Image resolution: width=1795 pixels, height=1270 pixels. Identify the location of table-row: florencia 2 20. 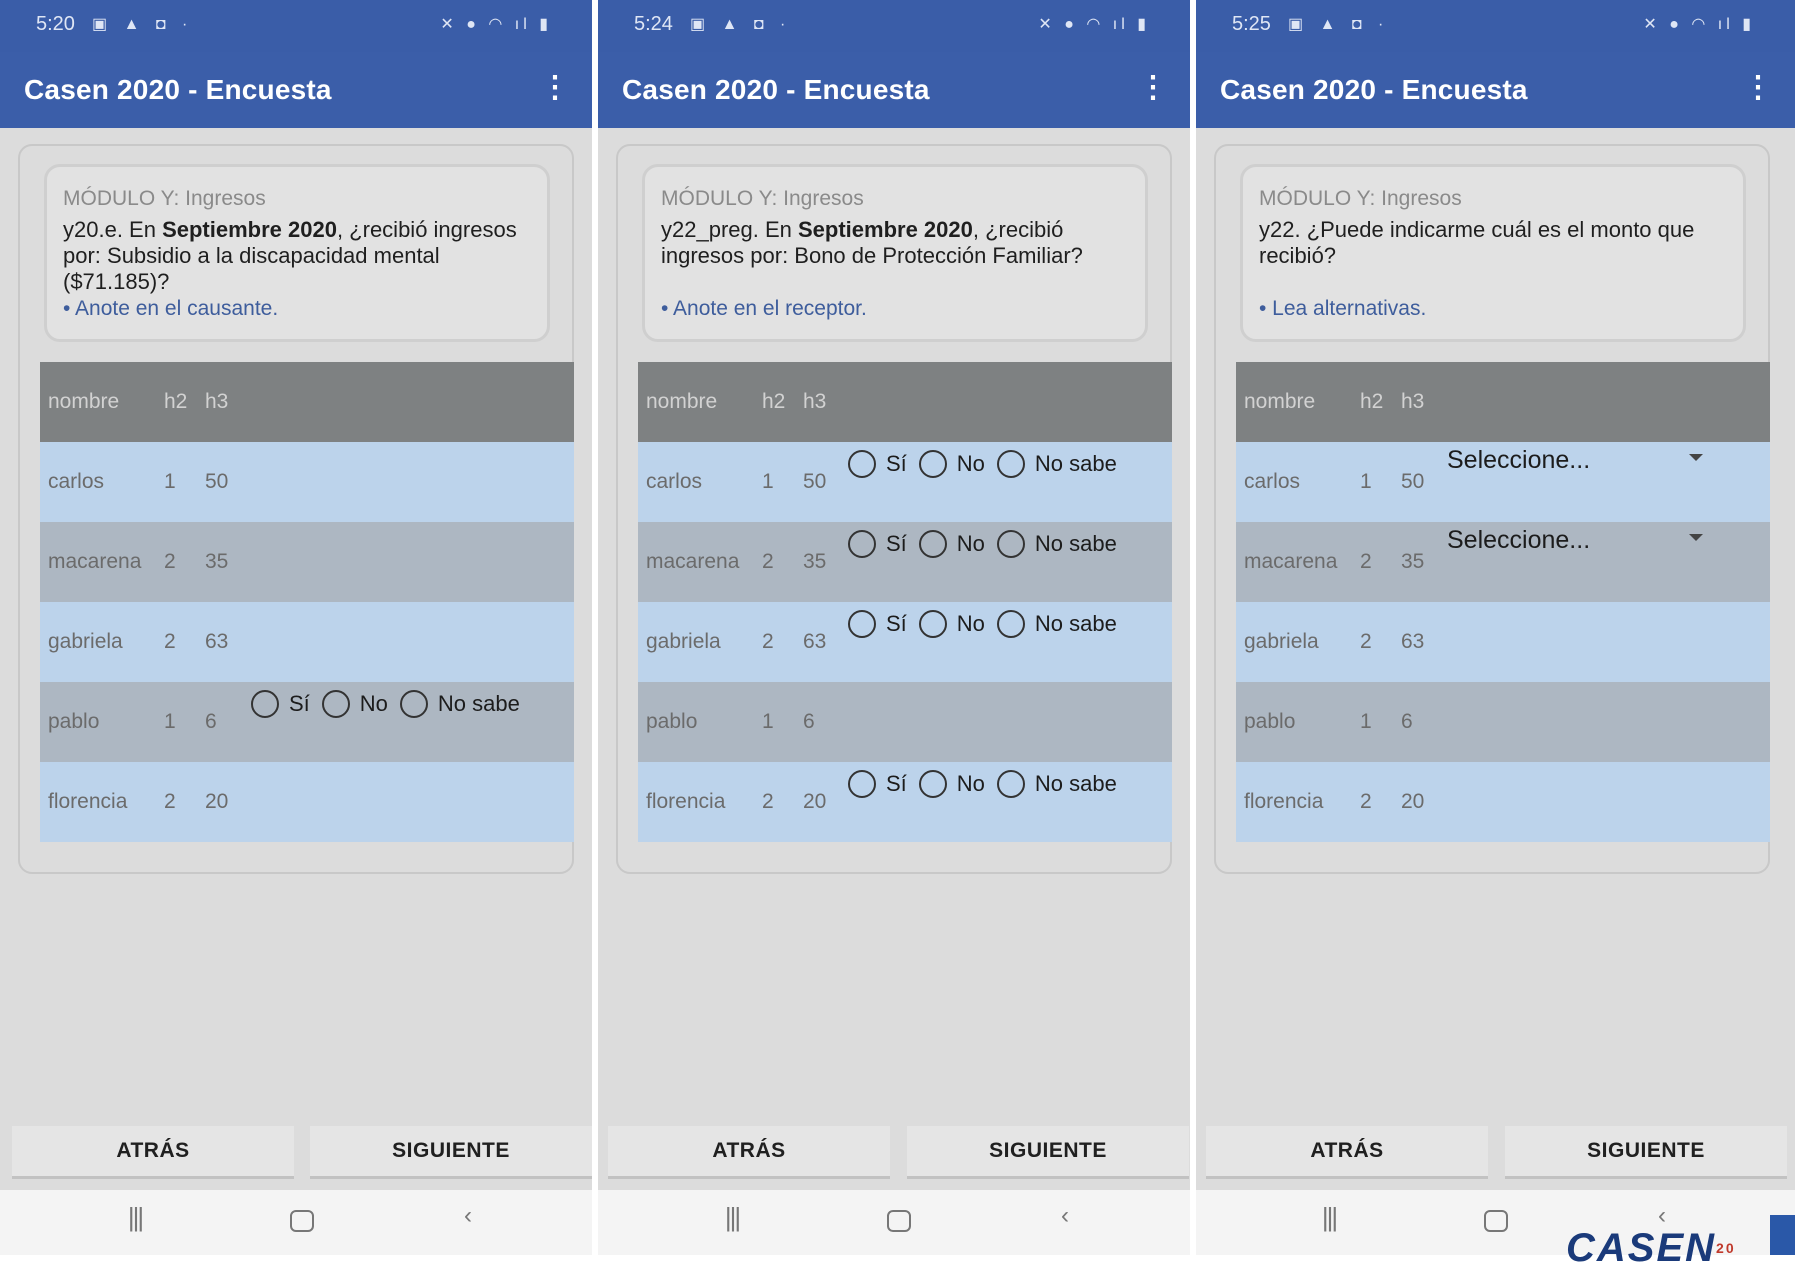
(1503, 802).